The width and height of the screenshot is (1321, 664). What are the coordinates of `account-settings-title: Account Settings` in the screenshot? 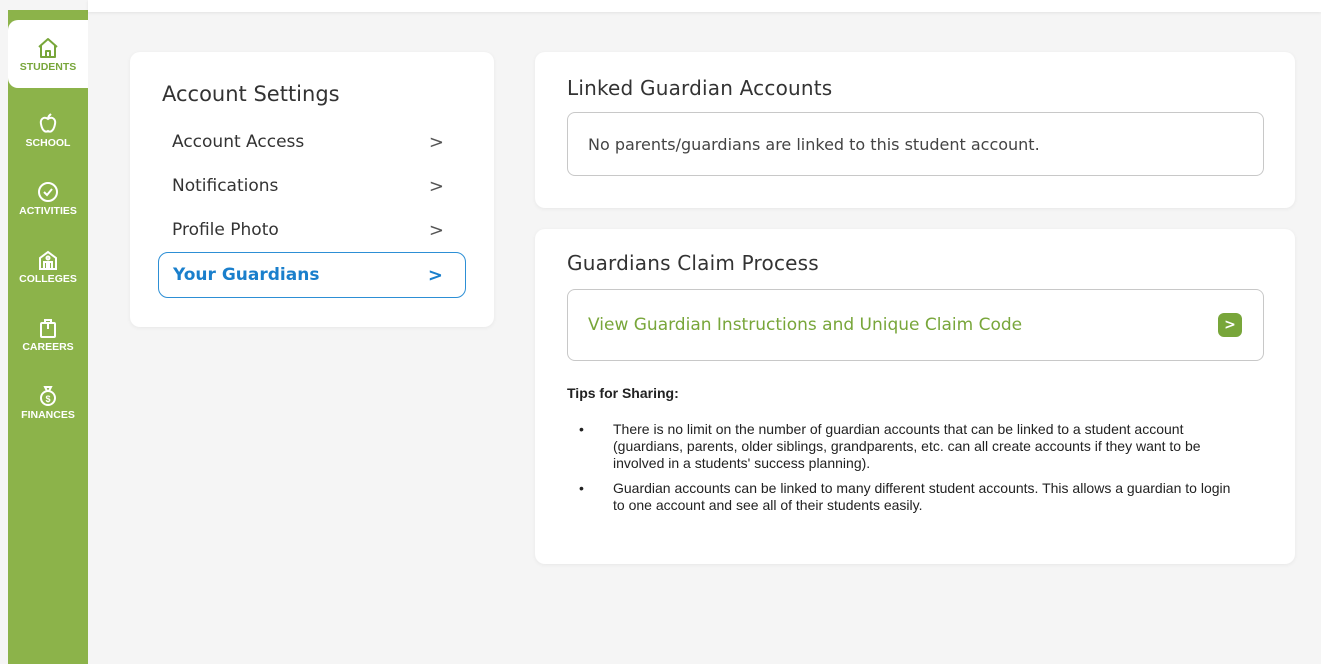 It's located at (251, 94).